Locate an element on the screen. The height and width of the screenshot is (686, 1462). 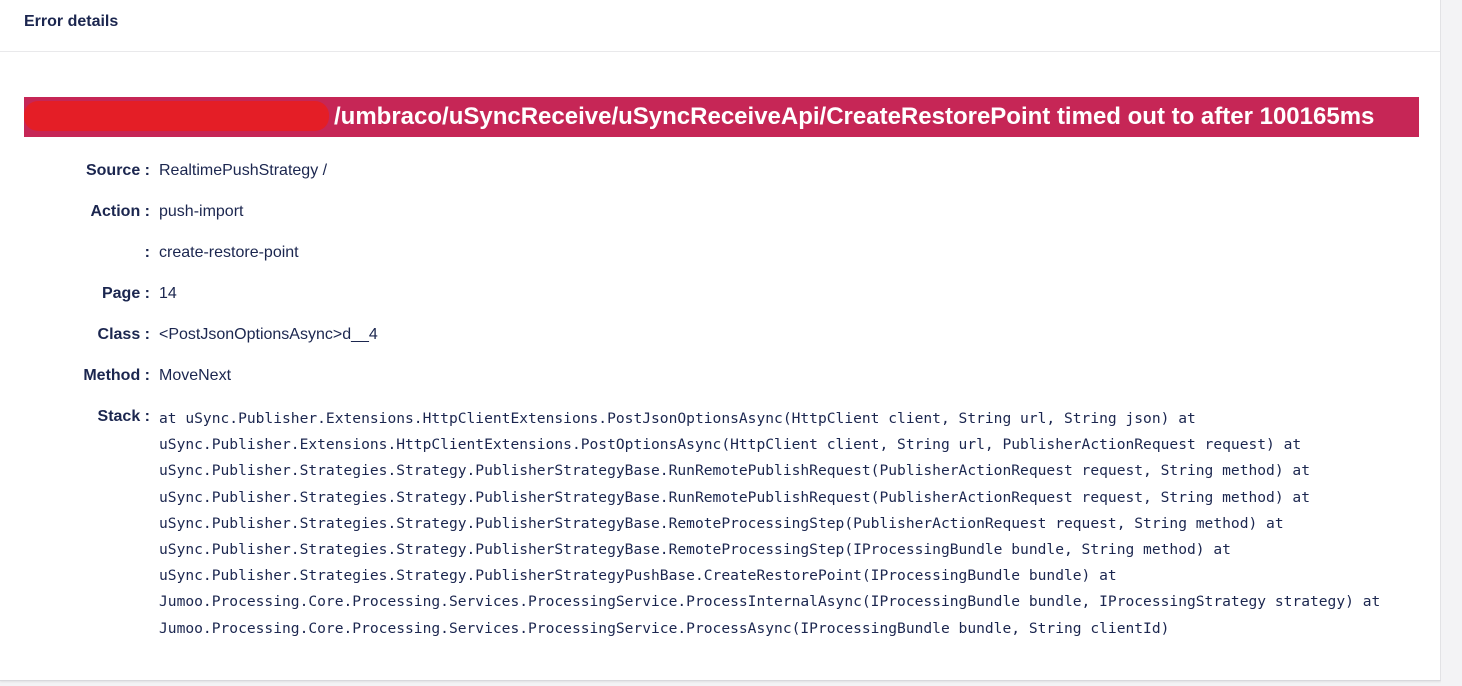
page-label: Page : is located at coordinates (125, 293).